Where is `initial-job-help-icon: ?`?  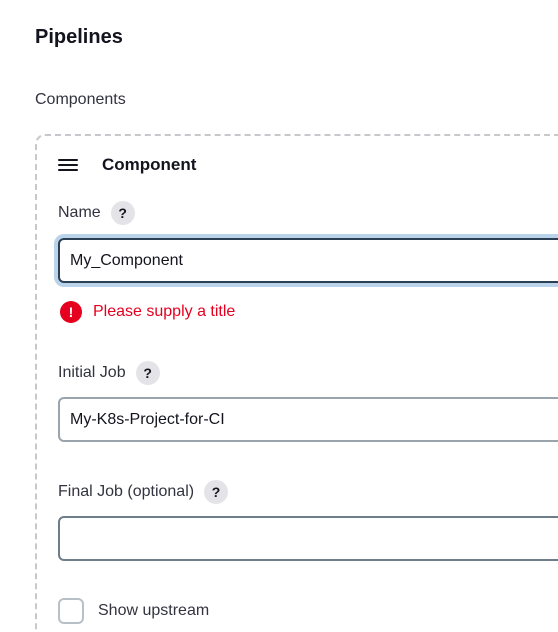
initial-job-help-icon: ? is located at coordinates (147, 373).